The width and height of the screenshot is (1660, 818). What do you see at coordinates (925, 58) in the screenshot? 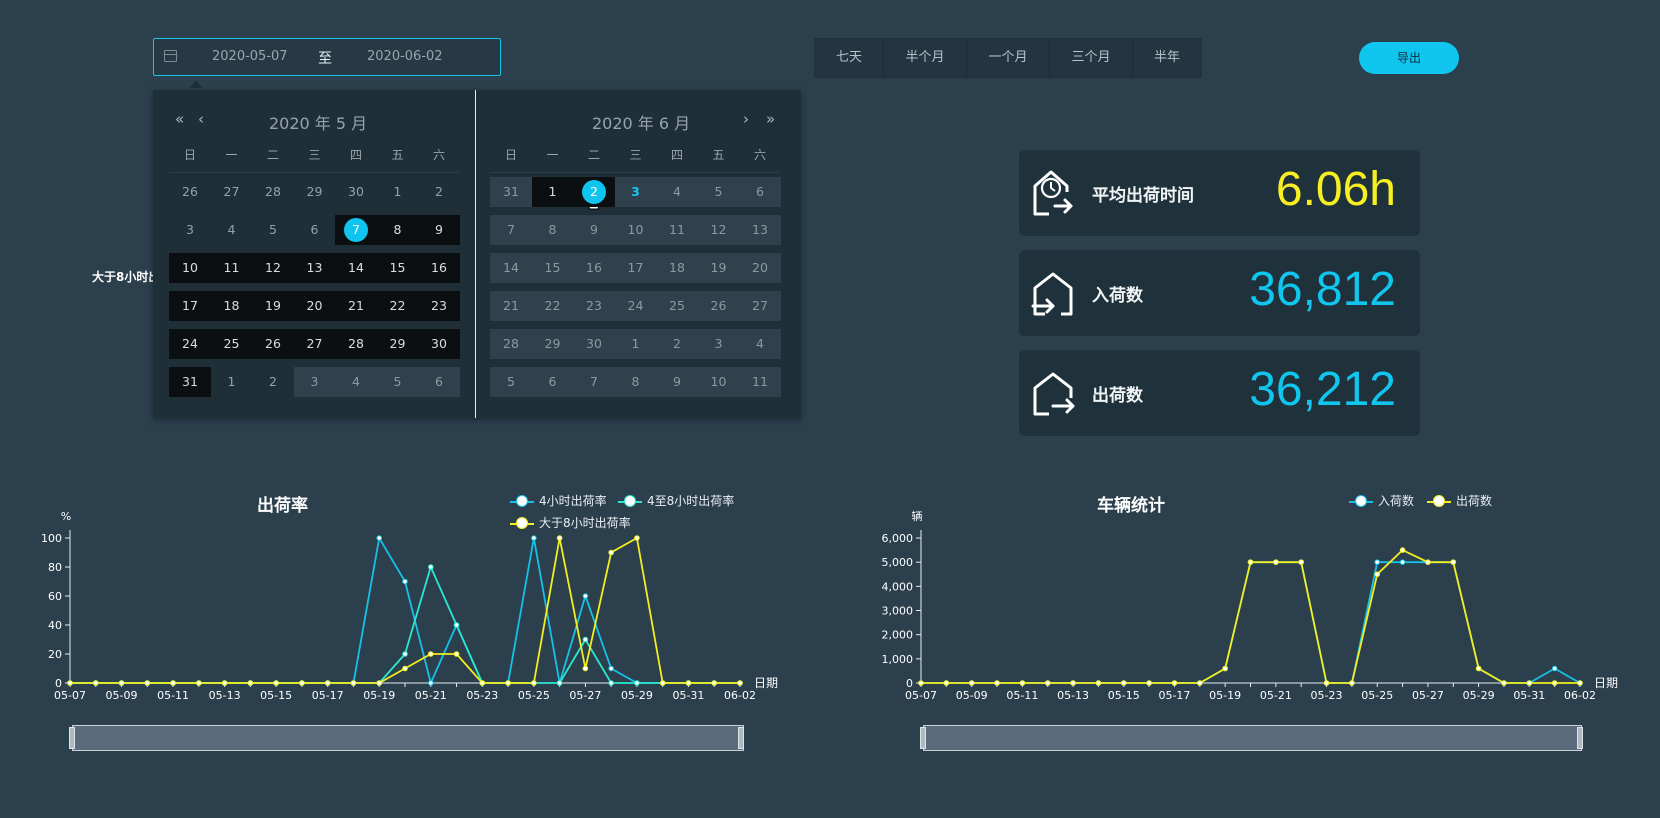
I see `range-half-month-button: 半个月` at bounding box center [925, 58].